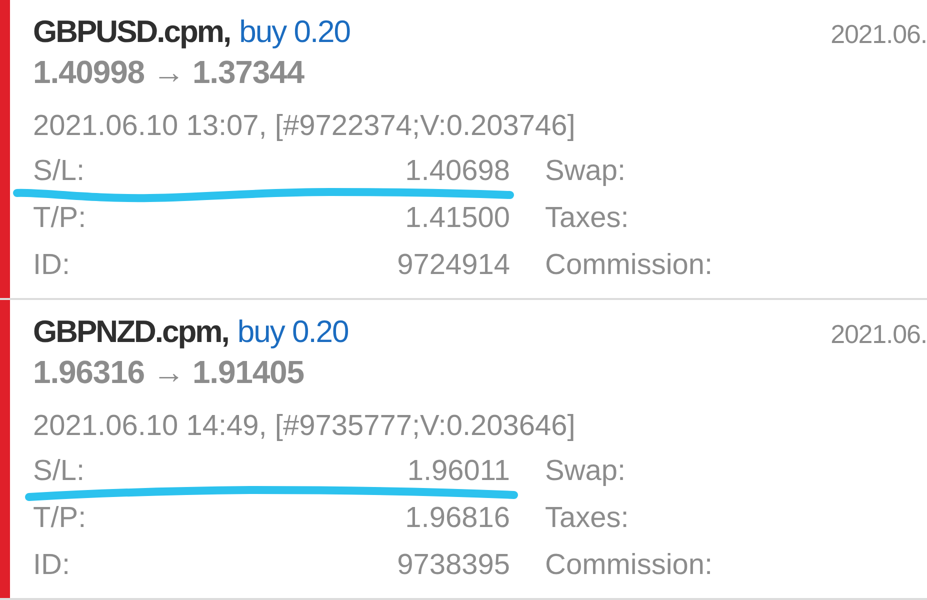  Describe the element at coordinates (168, 72) in the screenshot. I see `price-range: 1.40998 → 1.37344` at that location.